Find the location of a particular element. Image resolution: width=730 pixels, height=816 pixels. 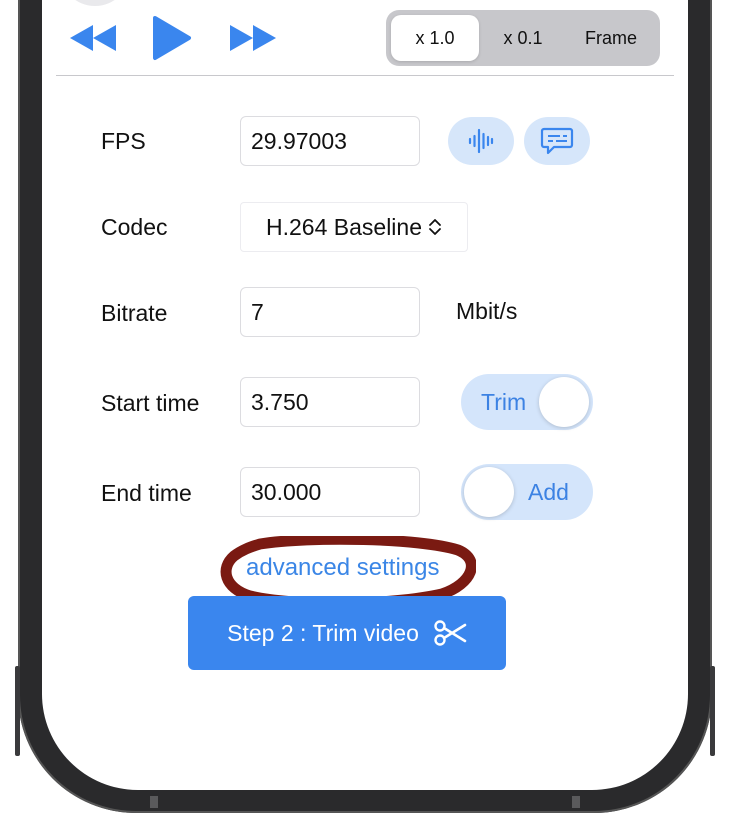

fast-forward-icon is located at coordinates (253, 38).